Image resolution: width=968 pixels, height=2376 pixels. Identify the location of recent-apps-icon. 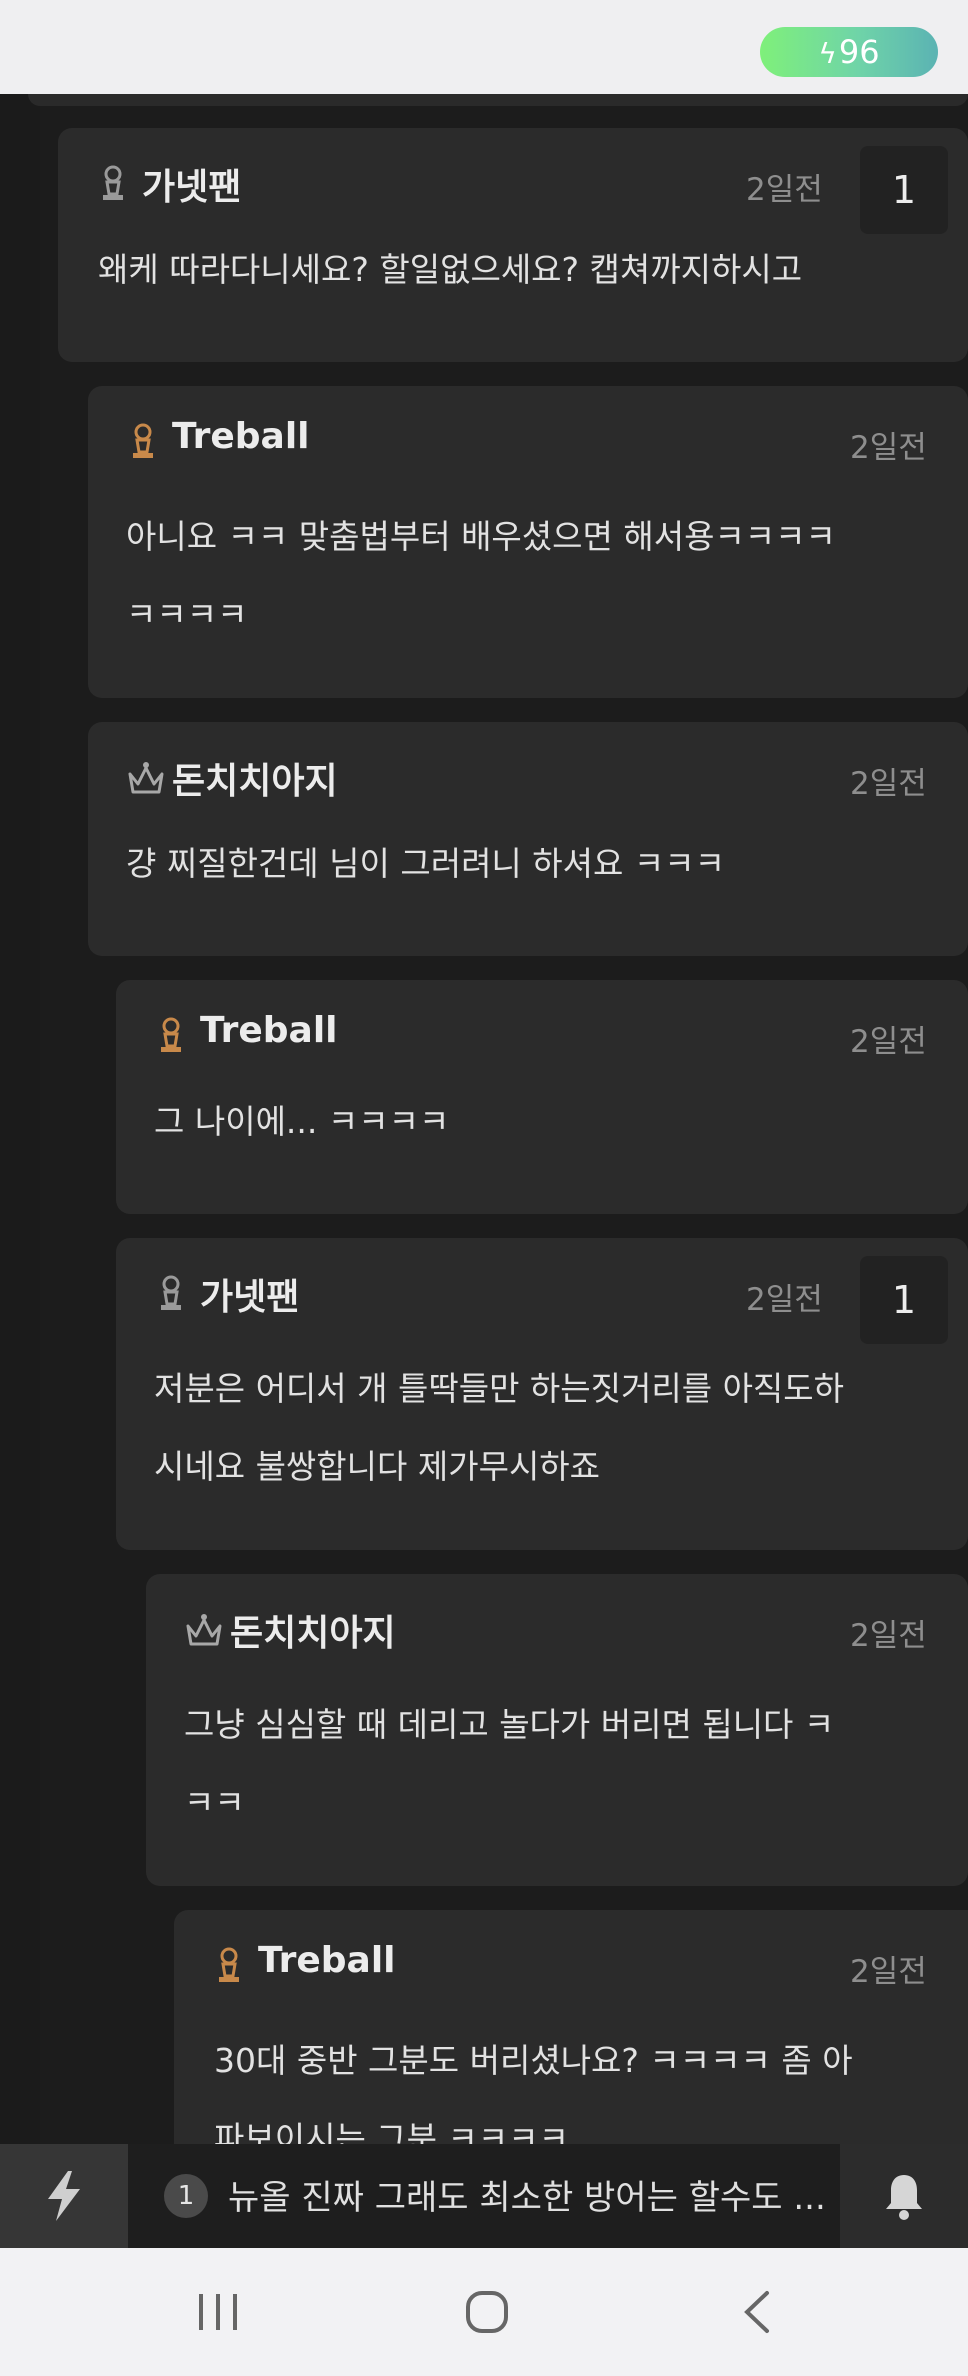
(218, 2312).